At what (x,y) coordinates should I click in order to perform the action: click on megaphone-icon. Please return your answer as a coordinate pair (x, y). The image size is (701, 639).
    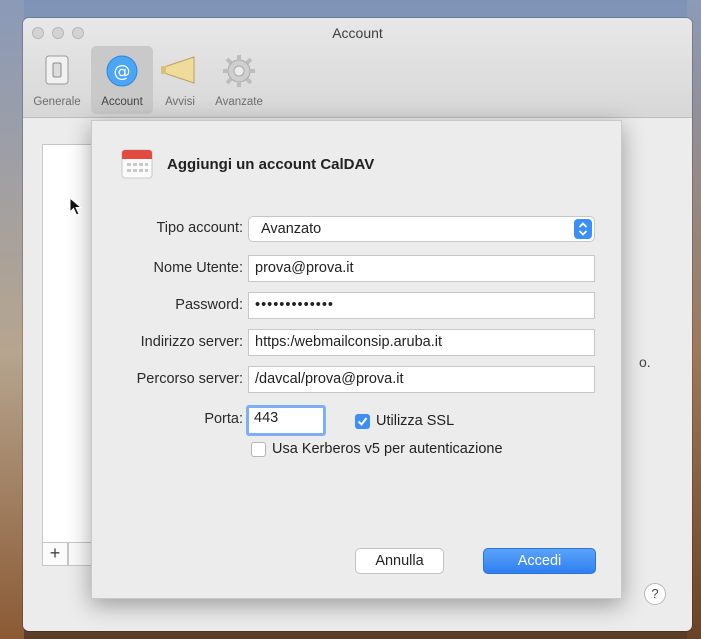
    Looking at the image, I should click on (180, 72).